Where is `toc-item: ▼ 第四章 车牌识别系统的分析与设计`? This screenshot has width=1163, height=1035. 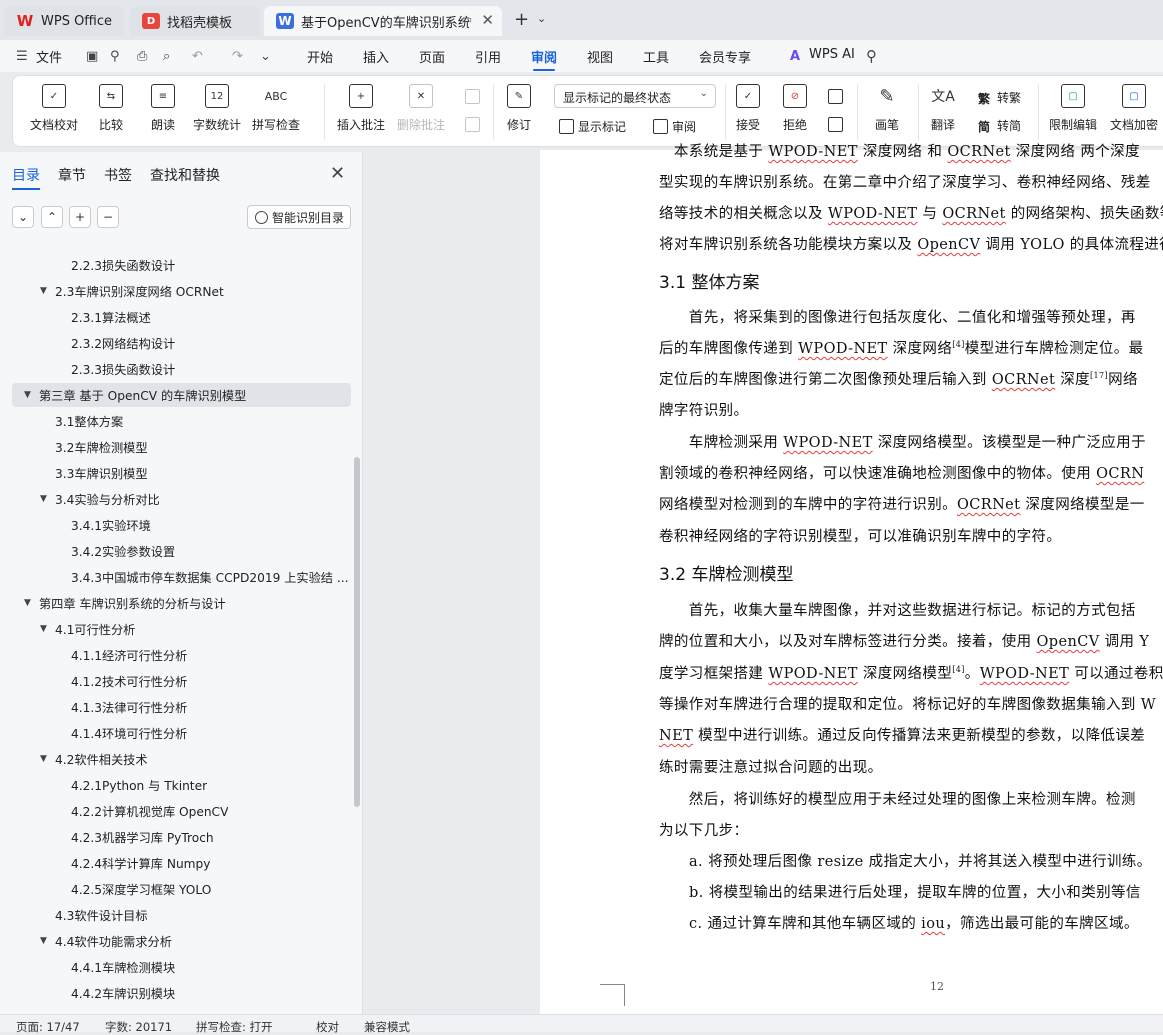 toc-item: ▼ 第四章 车牌识别系统的分析与设计 is located at coordinates (113, 603).